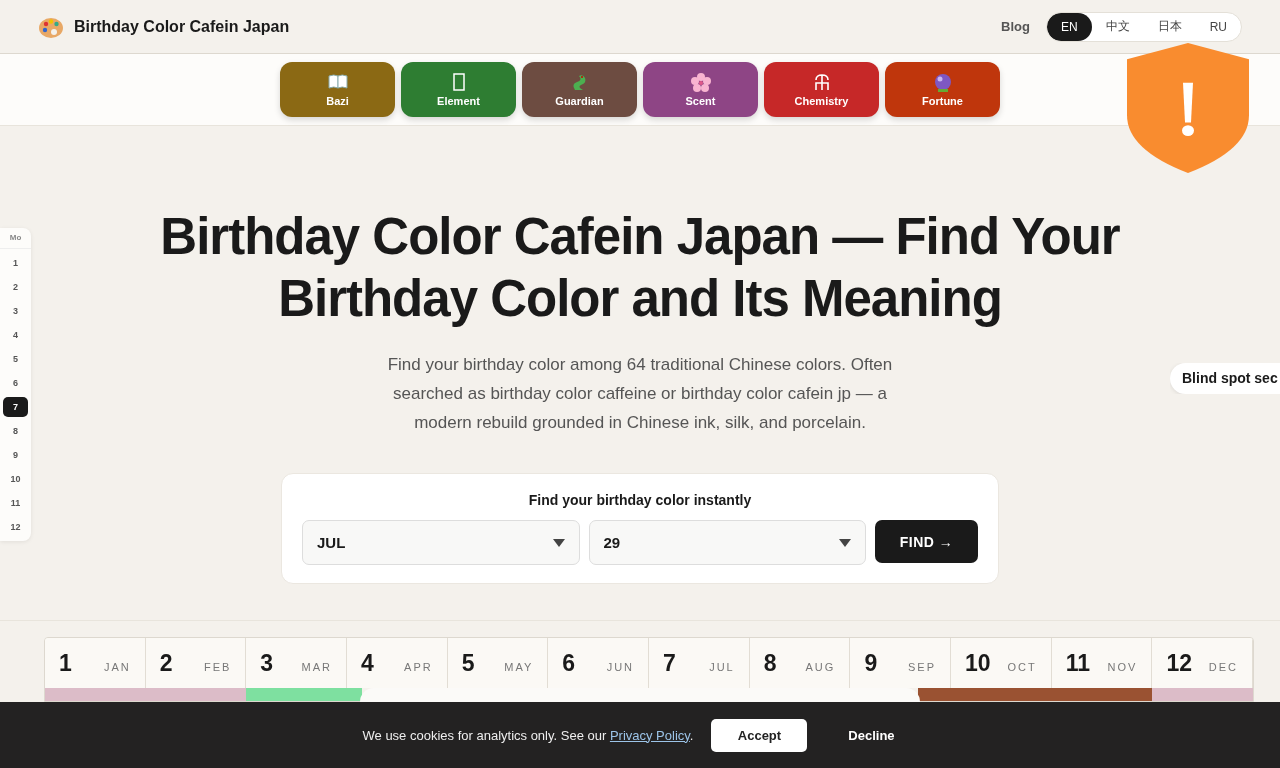 The image size is (1280, 768). What do you see at coordinates (65, 663) in the screenshot?
I see `month-number: 1` at bounding box center [65, 663].